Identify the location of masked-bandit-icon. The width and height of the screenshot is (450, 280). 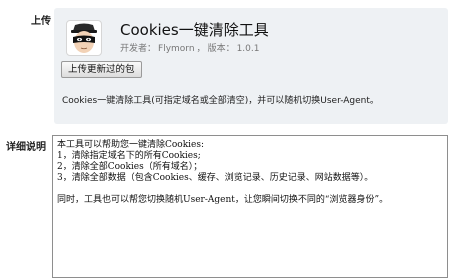
(84, 38).